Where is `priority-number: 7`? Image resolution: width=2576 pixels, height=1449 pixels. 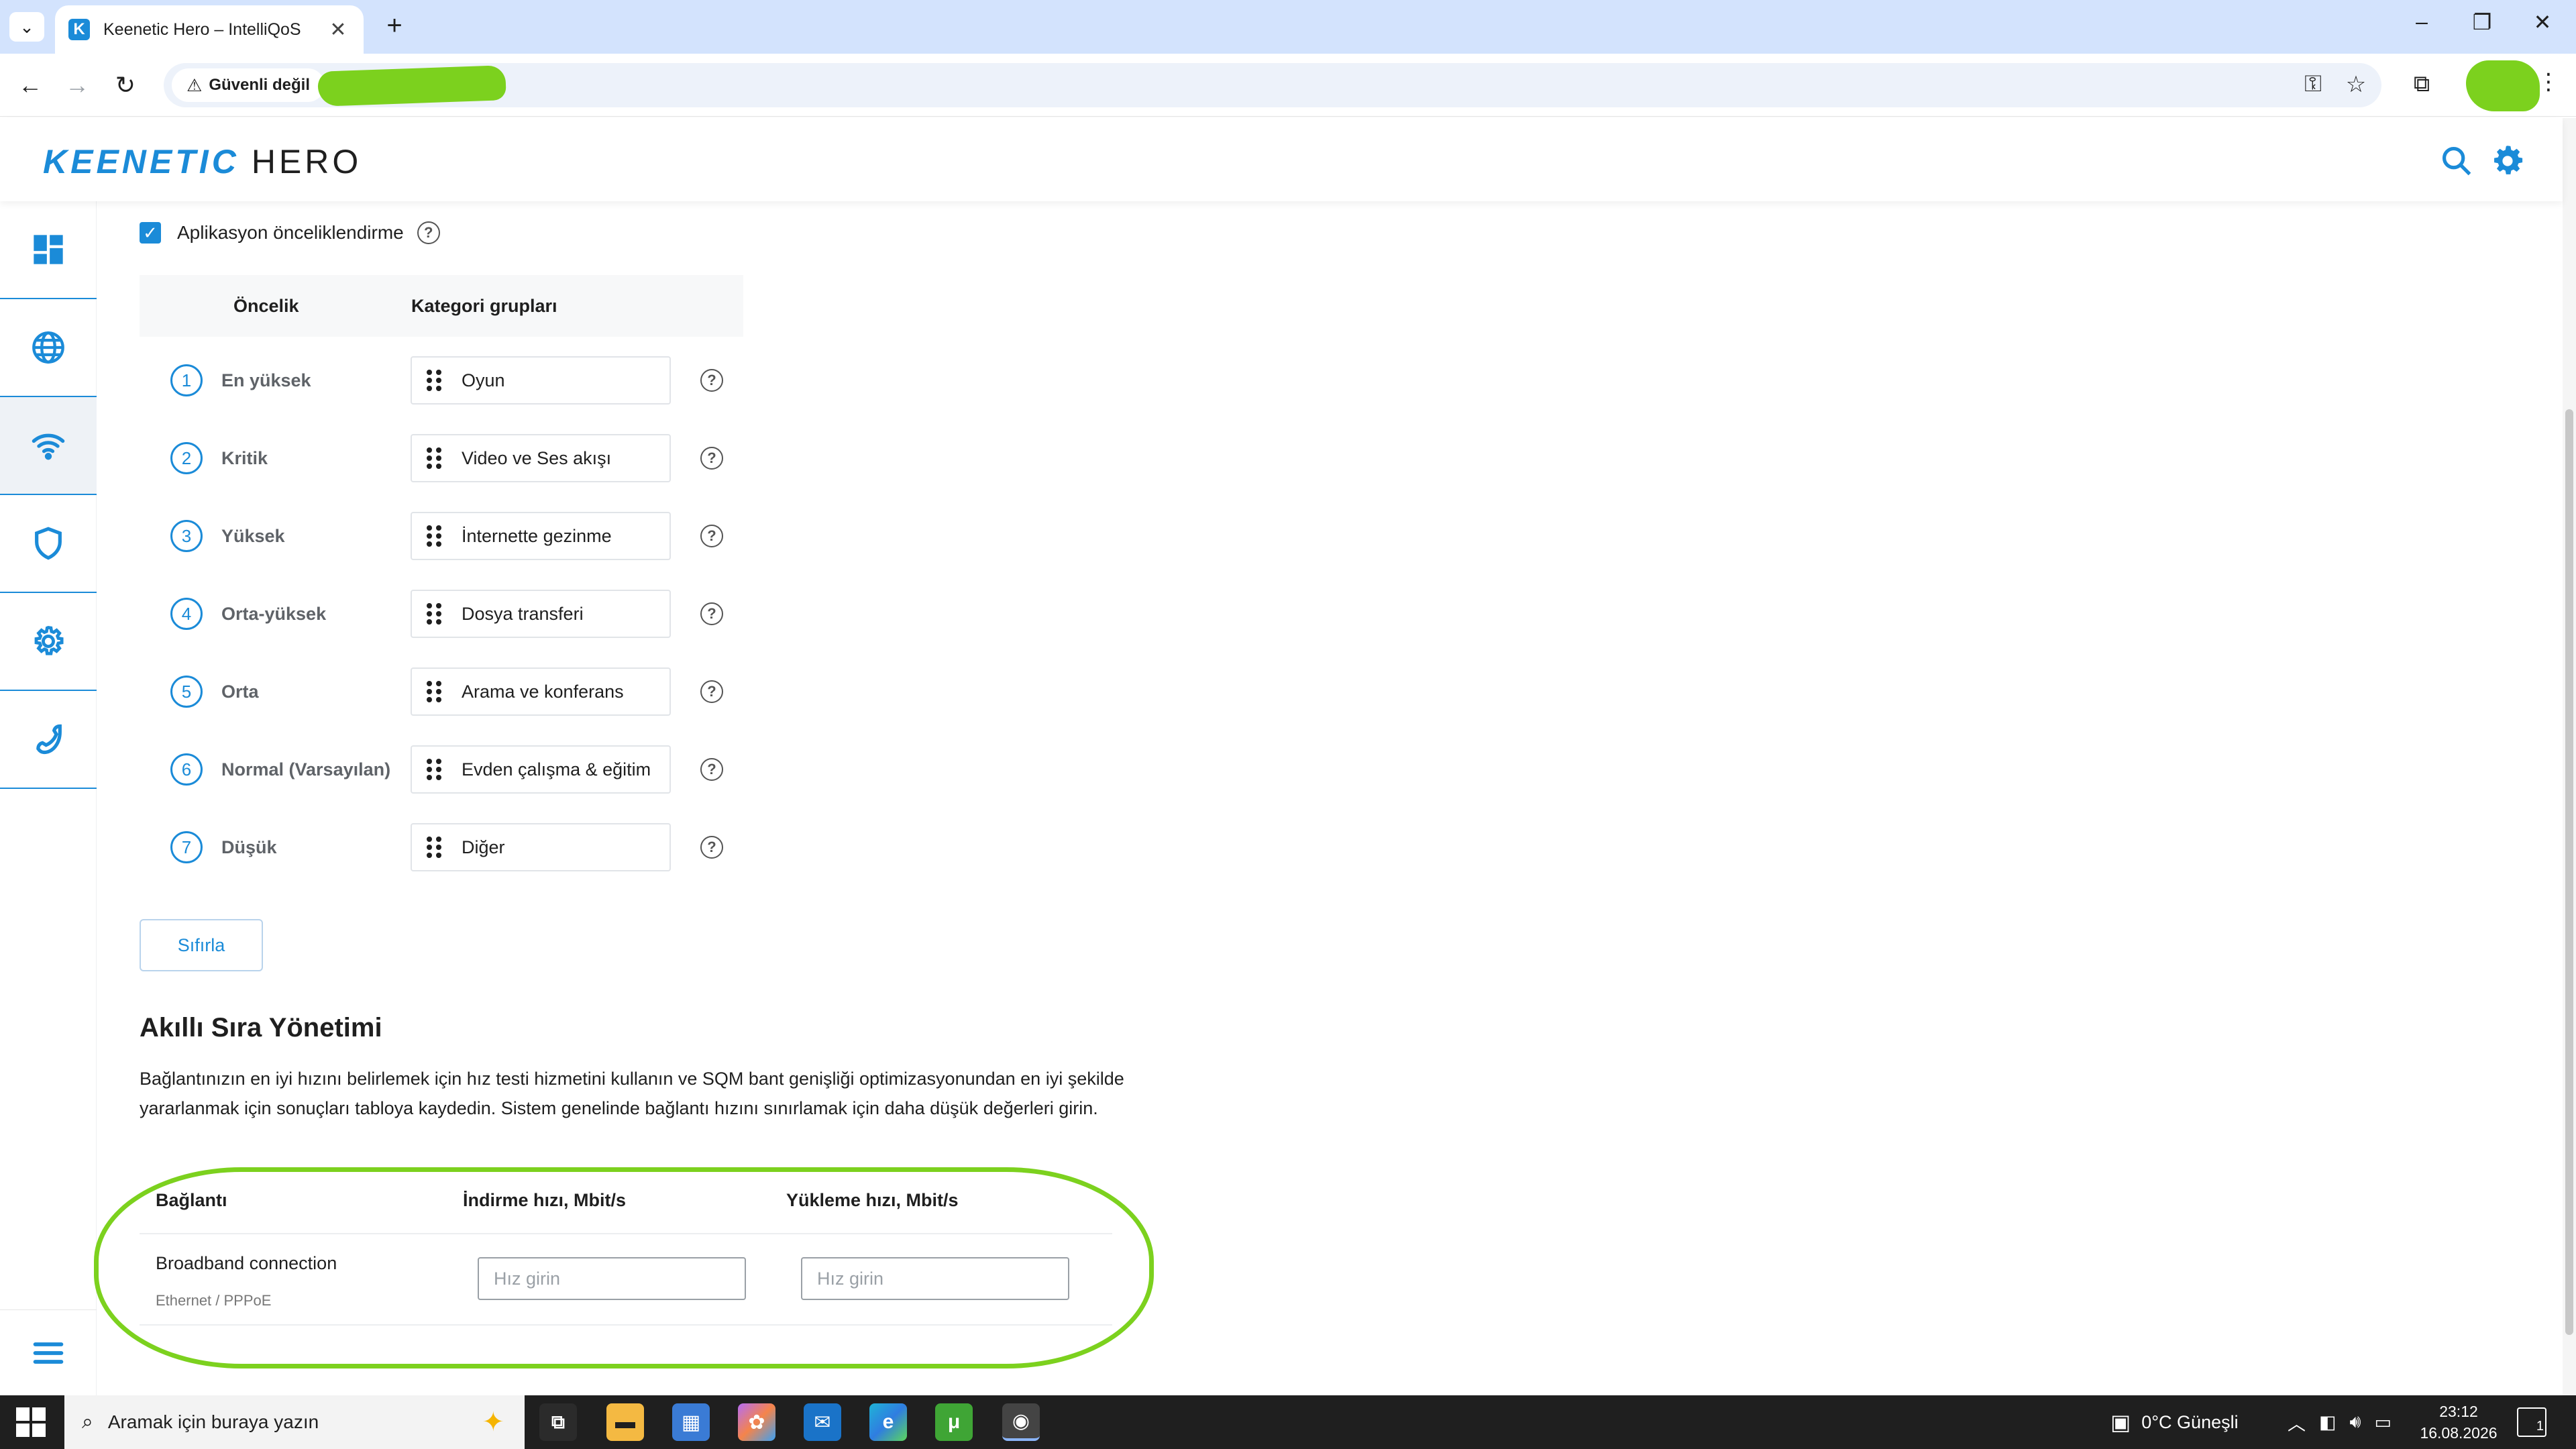
priority-number: 7 is located at coordinates (186, 847).